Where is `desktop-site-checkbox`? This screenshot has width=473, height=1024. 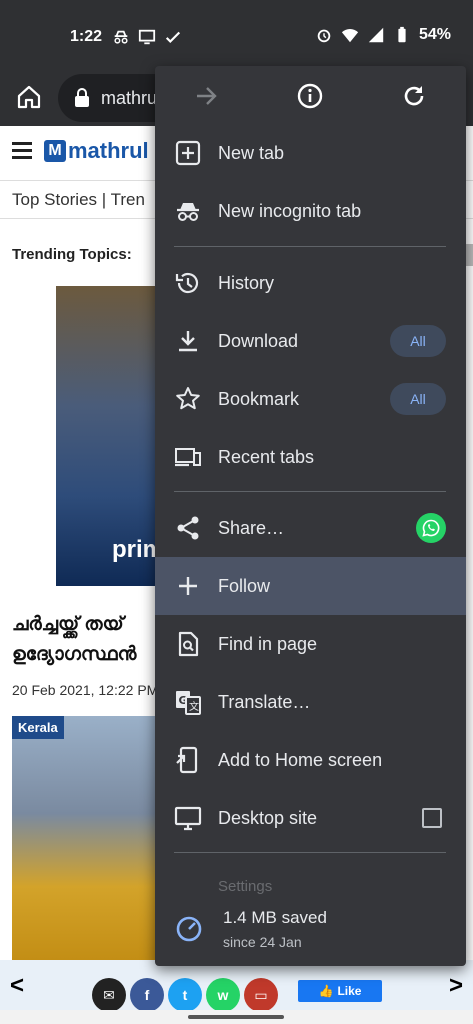
desktop-site-checkbox is located at coordinates (432, 818).